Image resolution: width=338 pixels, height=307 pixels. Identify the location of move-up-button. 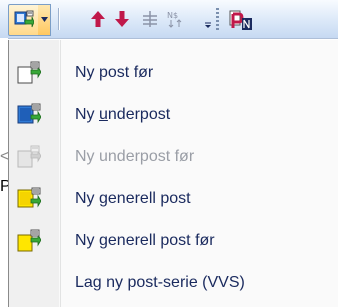
(98, 19).